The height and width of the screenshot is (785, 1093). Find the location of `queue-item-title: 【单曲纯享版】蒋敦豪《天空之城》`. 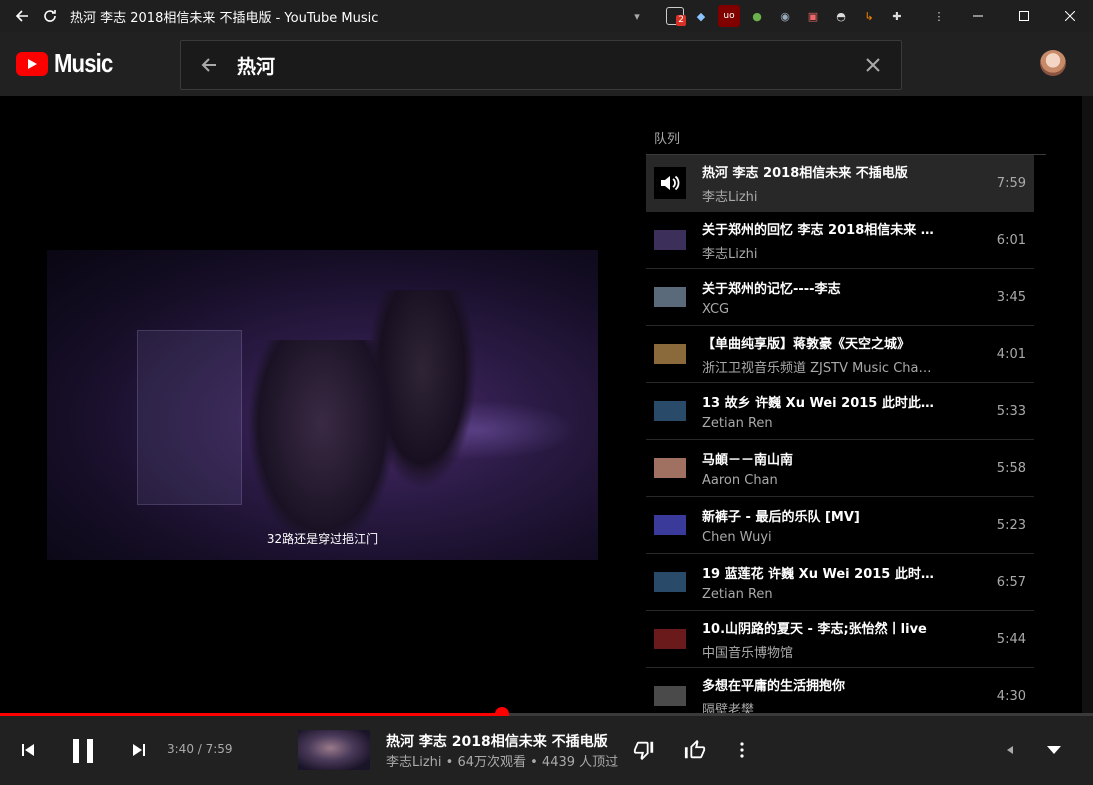

queue-item-title: 【单曲纯享版】蒋敦豪《天空之城》 is located at coordinates (806, 344).